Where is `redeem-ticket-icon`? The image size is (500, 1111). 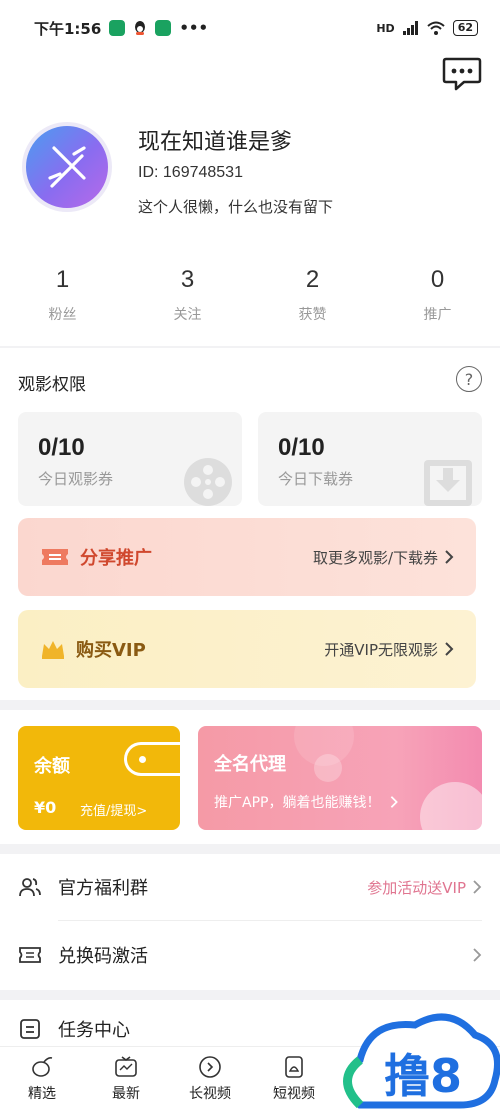 redeem-ticket-icon is located at coordinates (30, 955).